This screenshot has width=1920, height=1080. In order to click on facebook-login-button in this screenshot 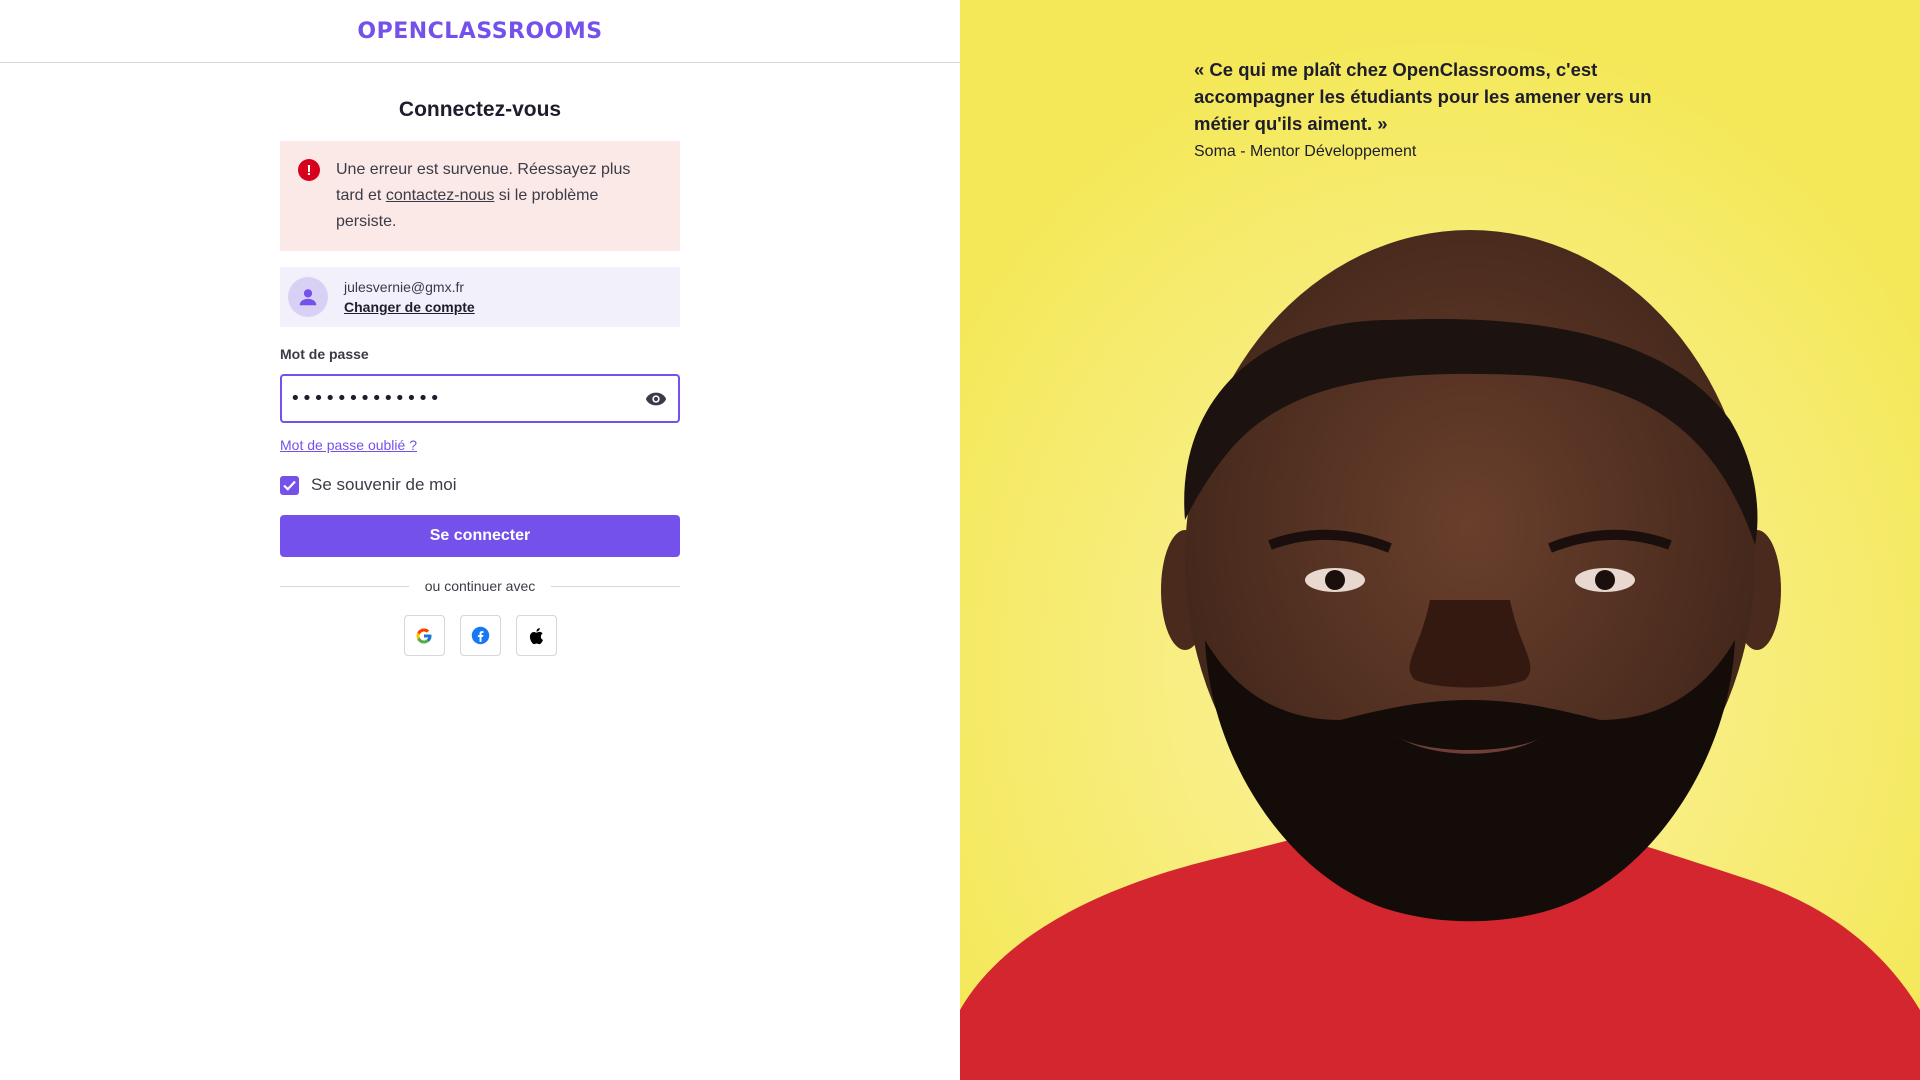, I will do `click(480, 635)`.